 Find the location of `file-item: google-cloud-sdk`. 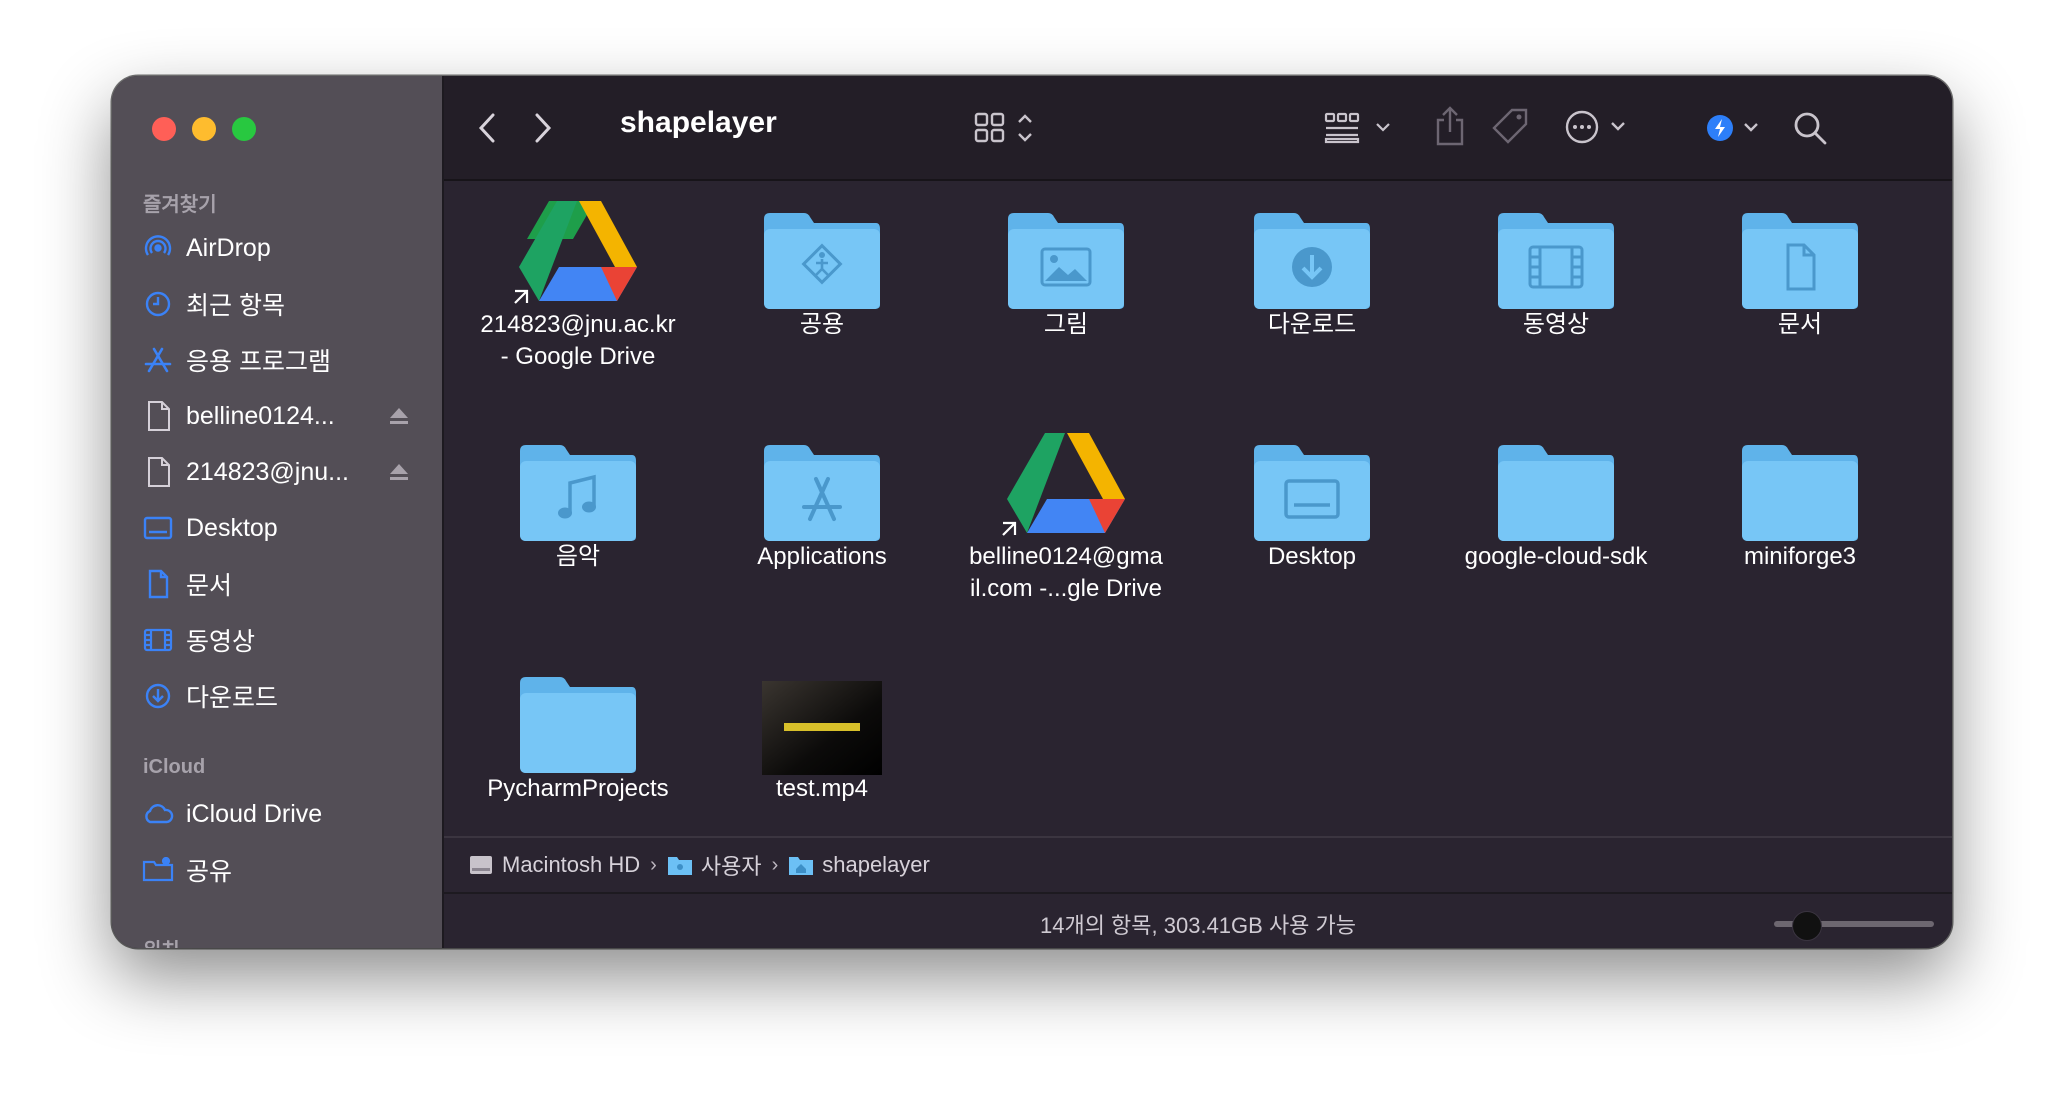

file-item: google-cloud-sdk is located at coordinates (1556, 513).